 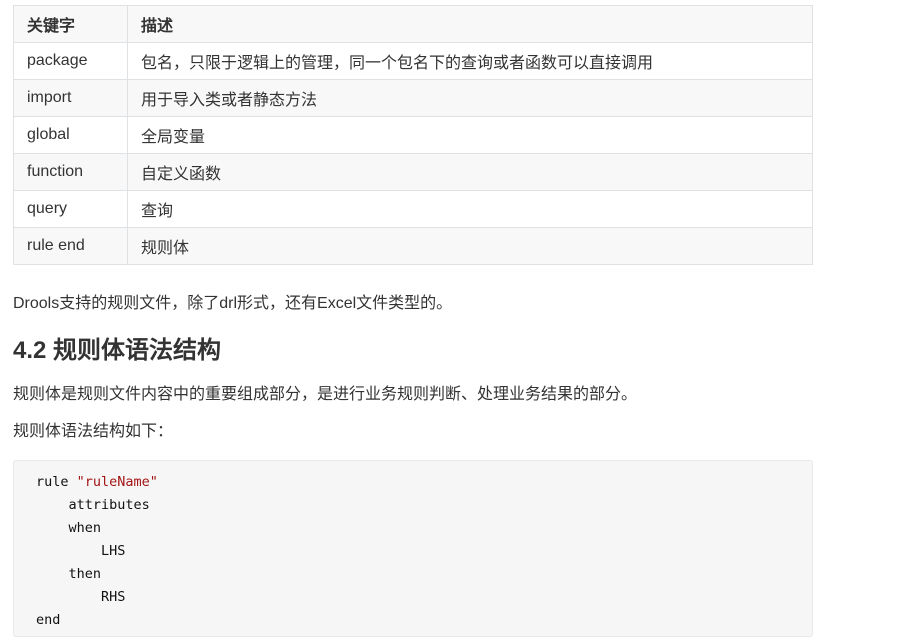 I want to click on code-keyword-rule: rule, so click(x=56, y=482).